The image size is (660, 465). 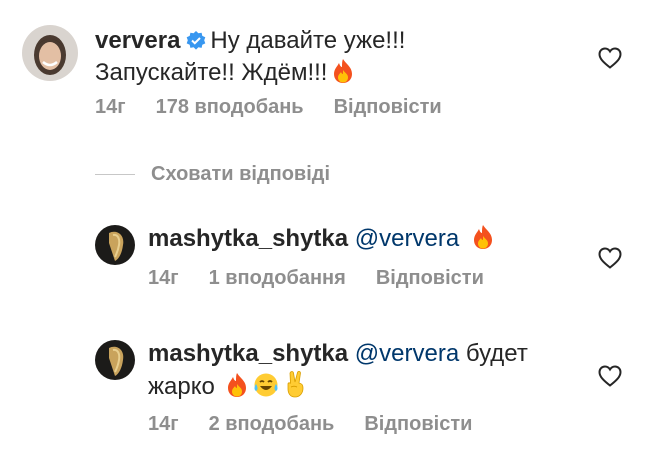 I want to click on reply-text: mashytka_shytka @ververa, so click(x=368, y=239).